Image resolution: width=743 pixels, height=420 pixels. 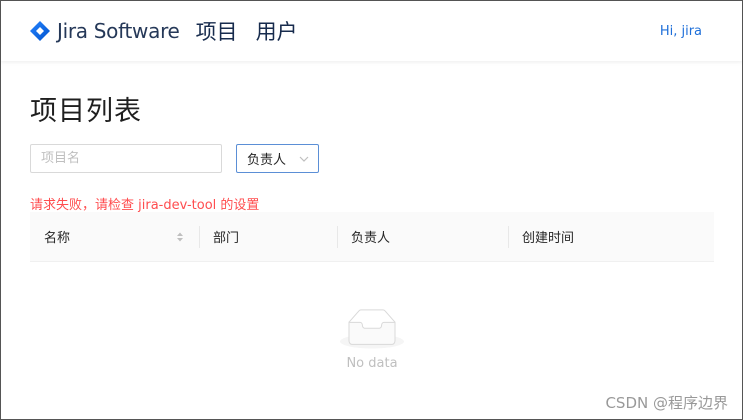 I want to click on jira-logo-icon, so click(x=40, y=31).